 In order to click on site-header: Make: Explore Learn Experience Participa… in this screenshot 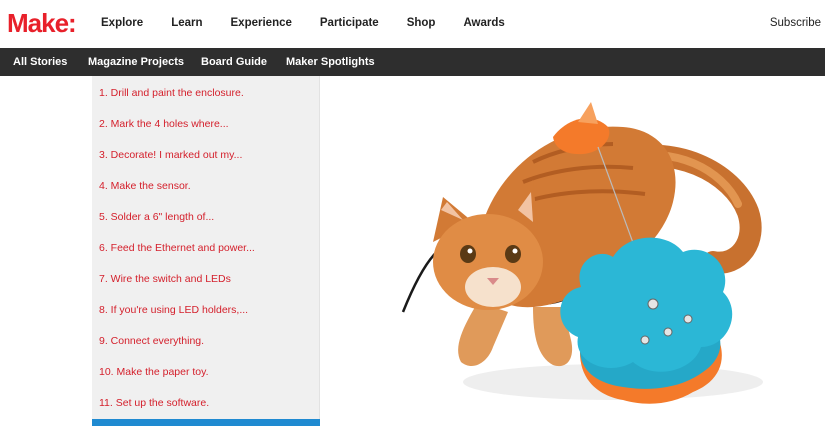, I will do `click(412, 24)`.